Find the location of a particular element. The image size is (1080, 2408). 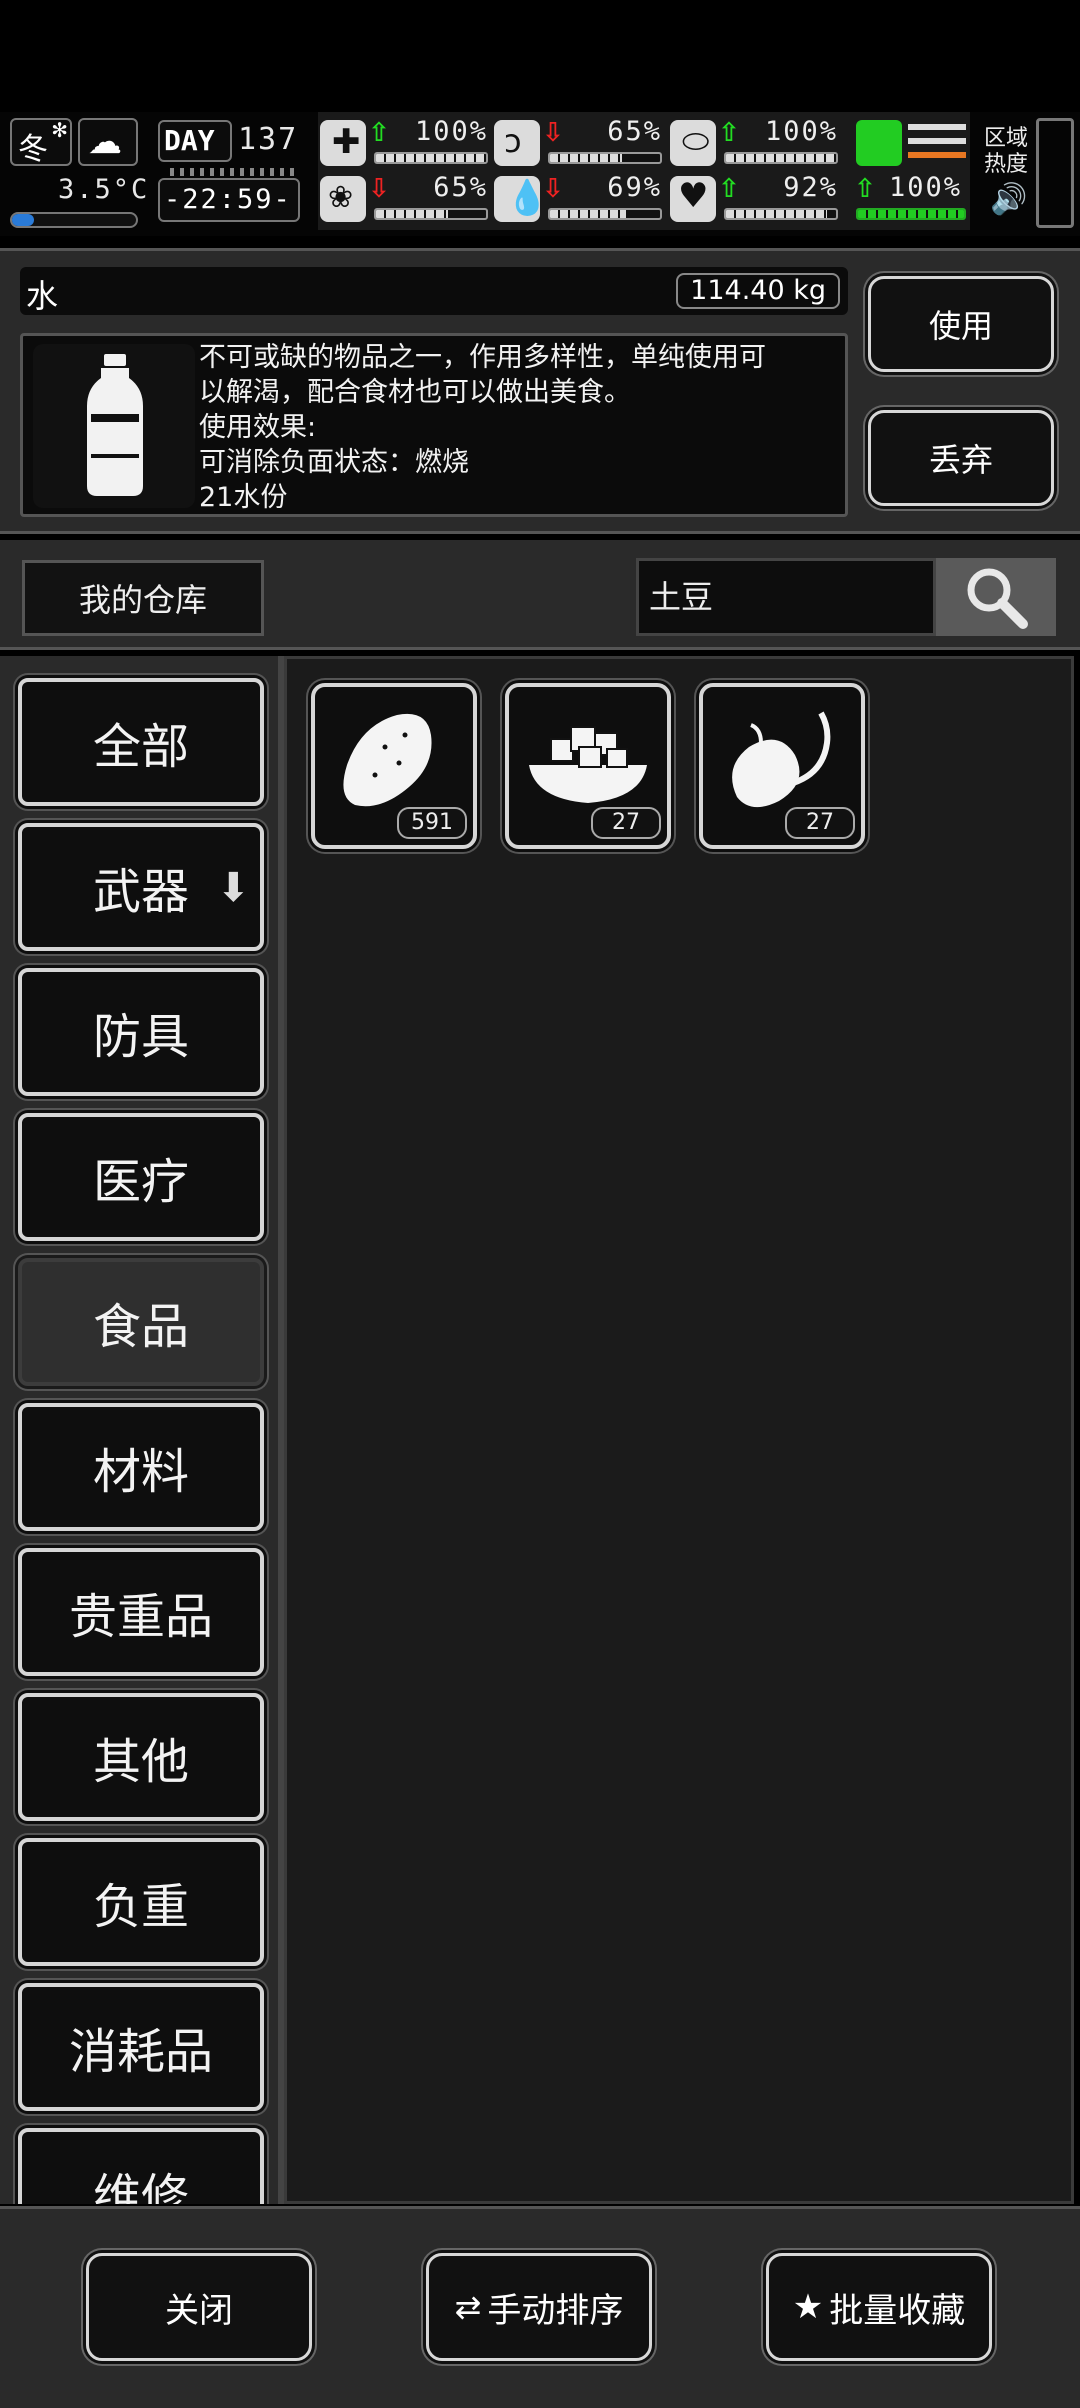

stamina-bar is located at coordinates (911, 214).